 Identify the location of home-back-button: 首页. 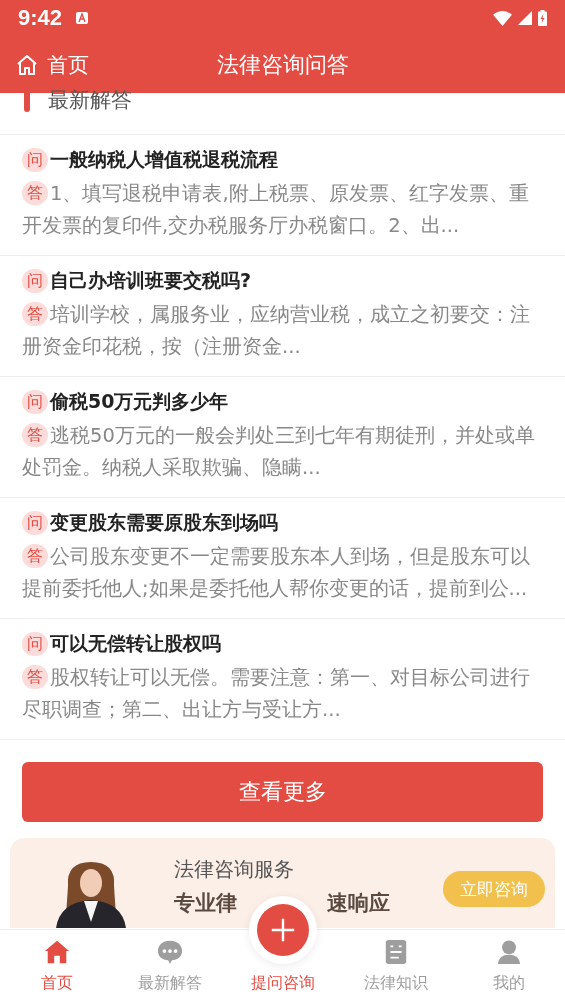
(44, 64).